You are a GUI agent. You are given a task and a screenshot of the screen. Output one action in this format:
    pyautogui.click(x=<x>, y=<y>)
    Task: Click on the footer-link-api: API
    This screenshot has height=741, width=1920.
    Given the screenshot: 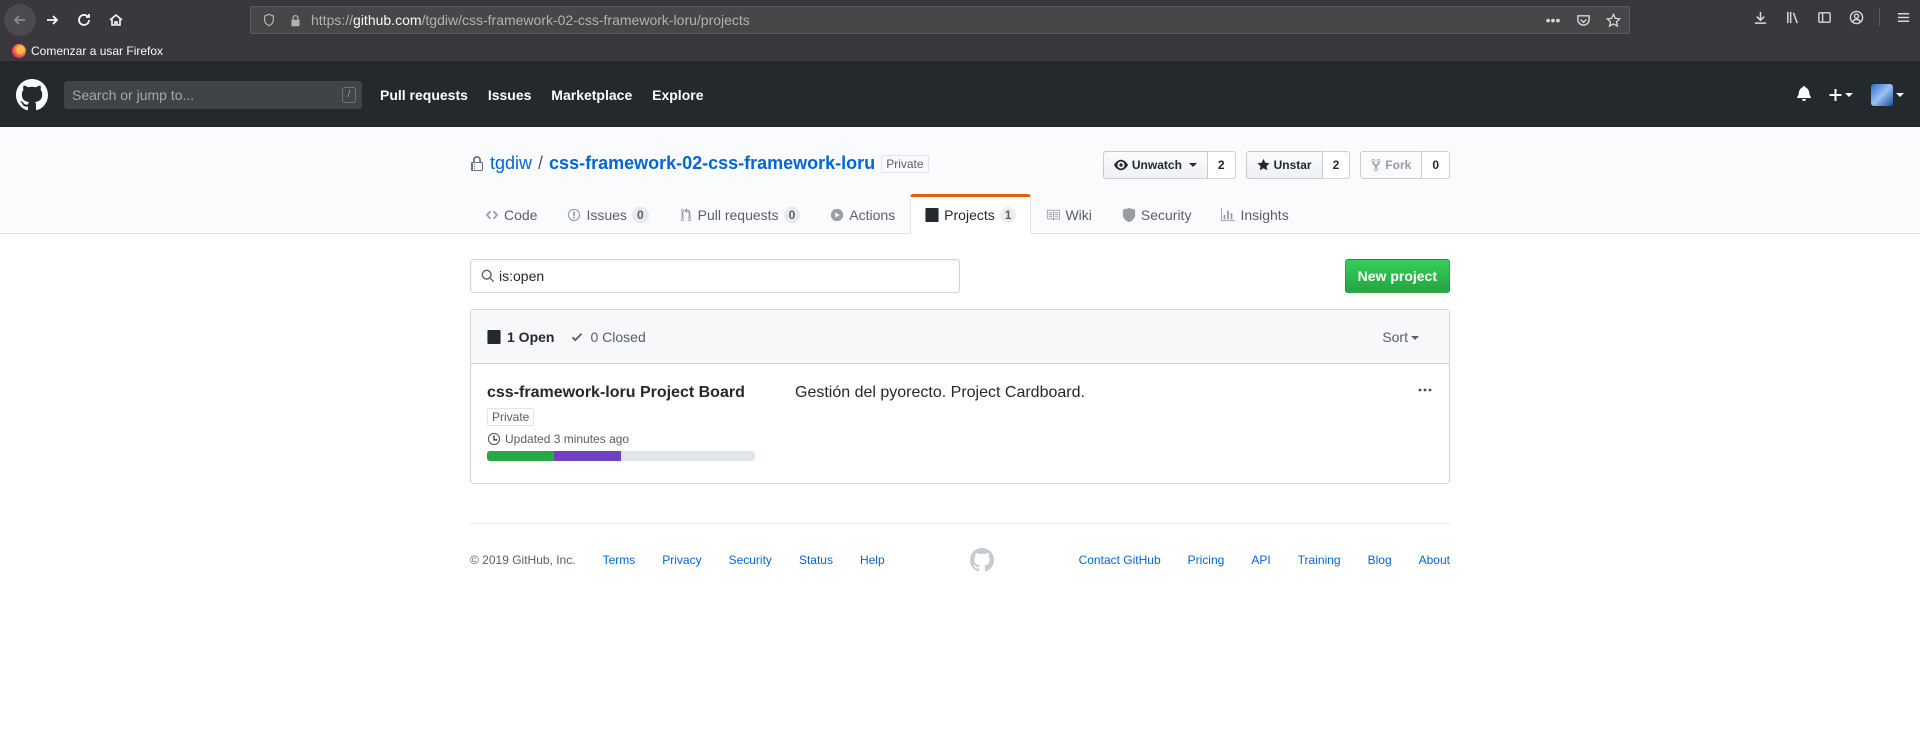 What is the action you would take?
    pyautogui.click(x=1260, y=560)
    